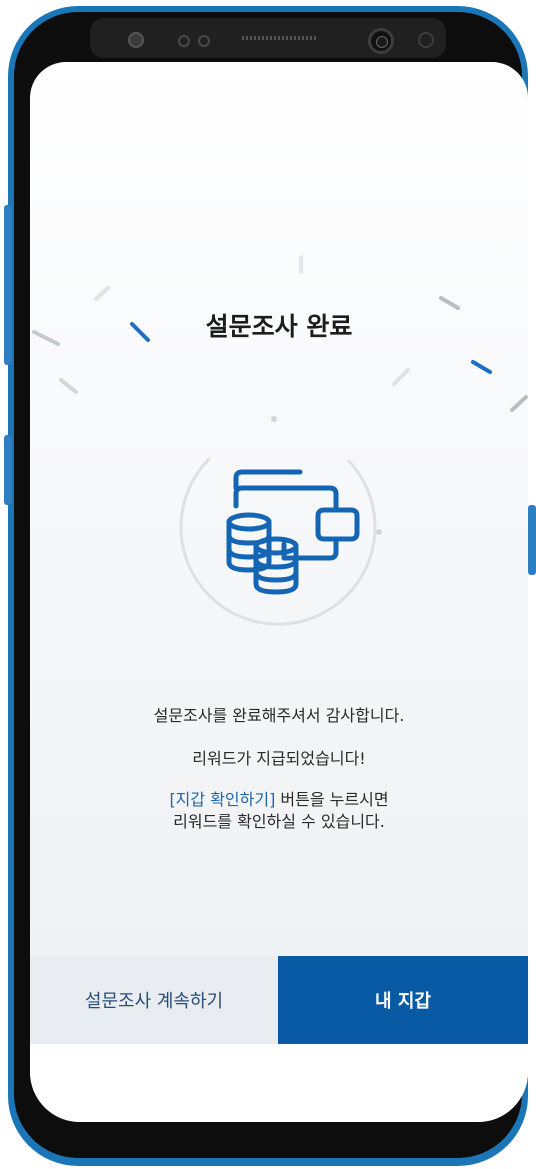  What do you see at coordinates (154, 1000) in the screenshot?
I see `continue-survey-button: 설문조사 계속하기` at bounding box center [154, 1000].